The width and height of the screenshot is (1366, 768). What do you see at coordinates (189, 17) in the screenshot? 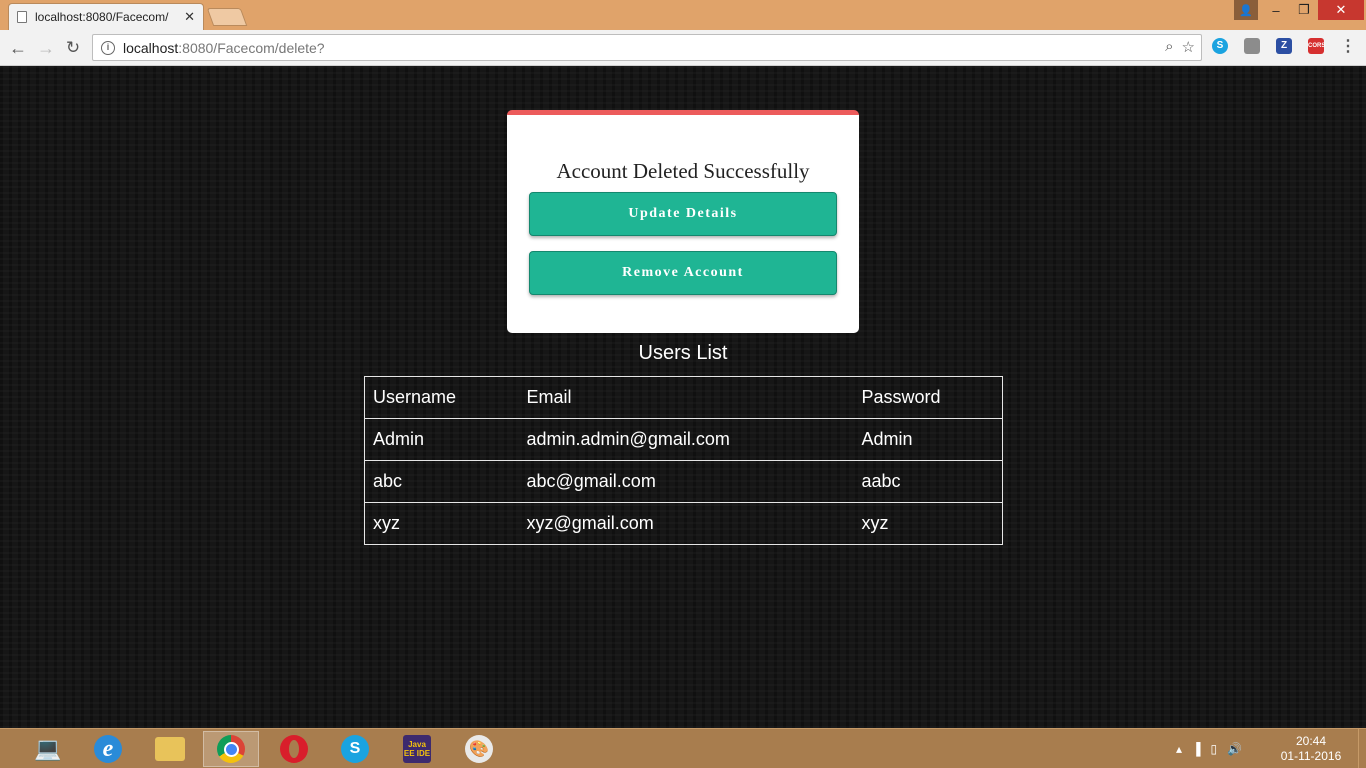
I see `tab-close-icon: ✕` at bounding box center [189, 17].